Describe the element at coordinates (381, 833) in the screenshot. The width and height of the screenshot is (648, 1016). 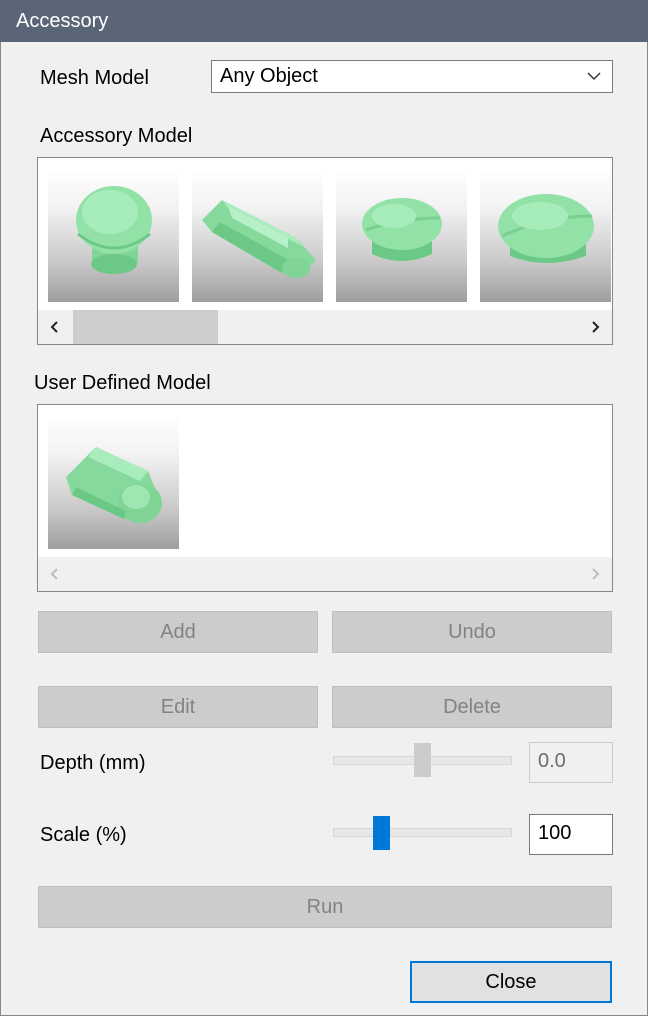
I see `scale-slider-thumb` at that location.